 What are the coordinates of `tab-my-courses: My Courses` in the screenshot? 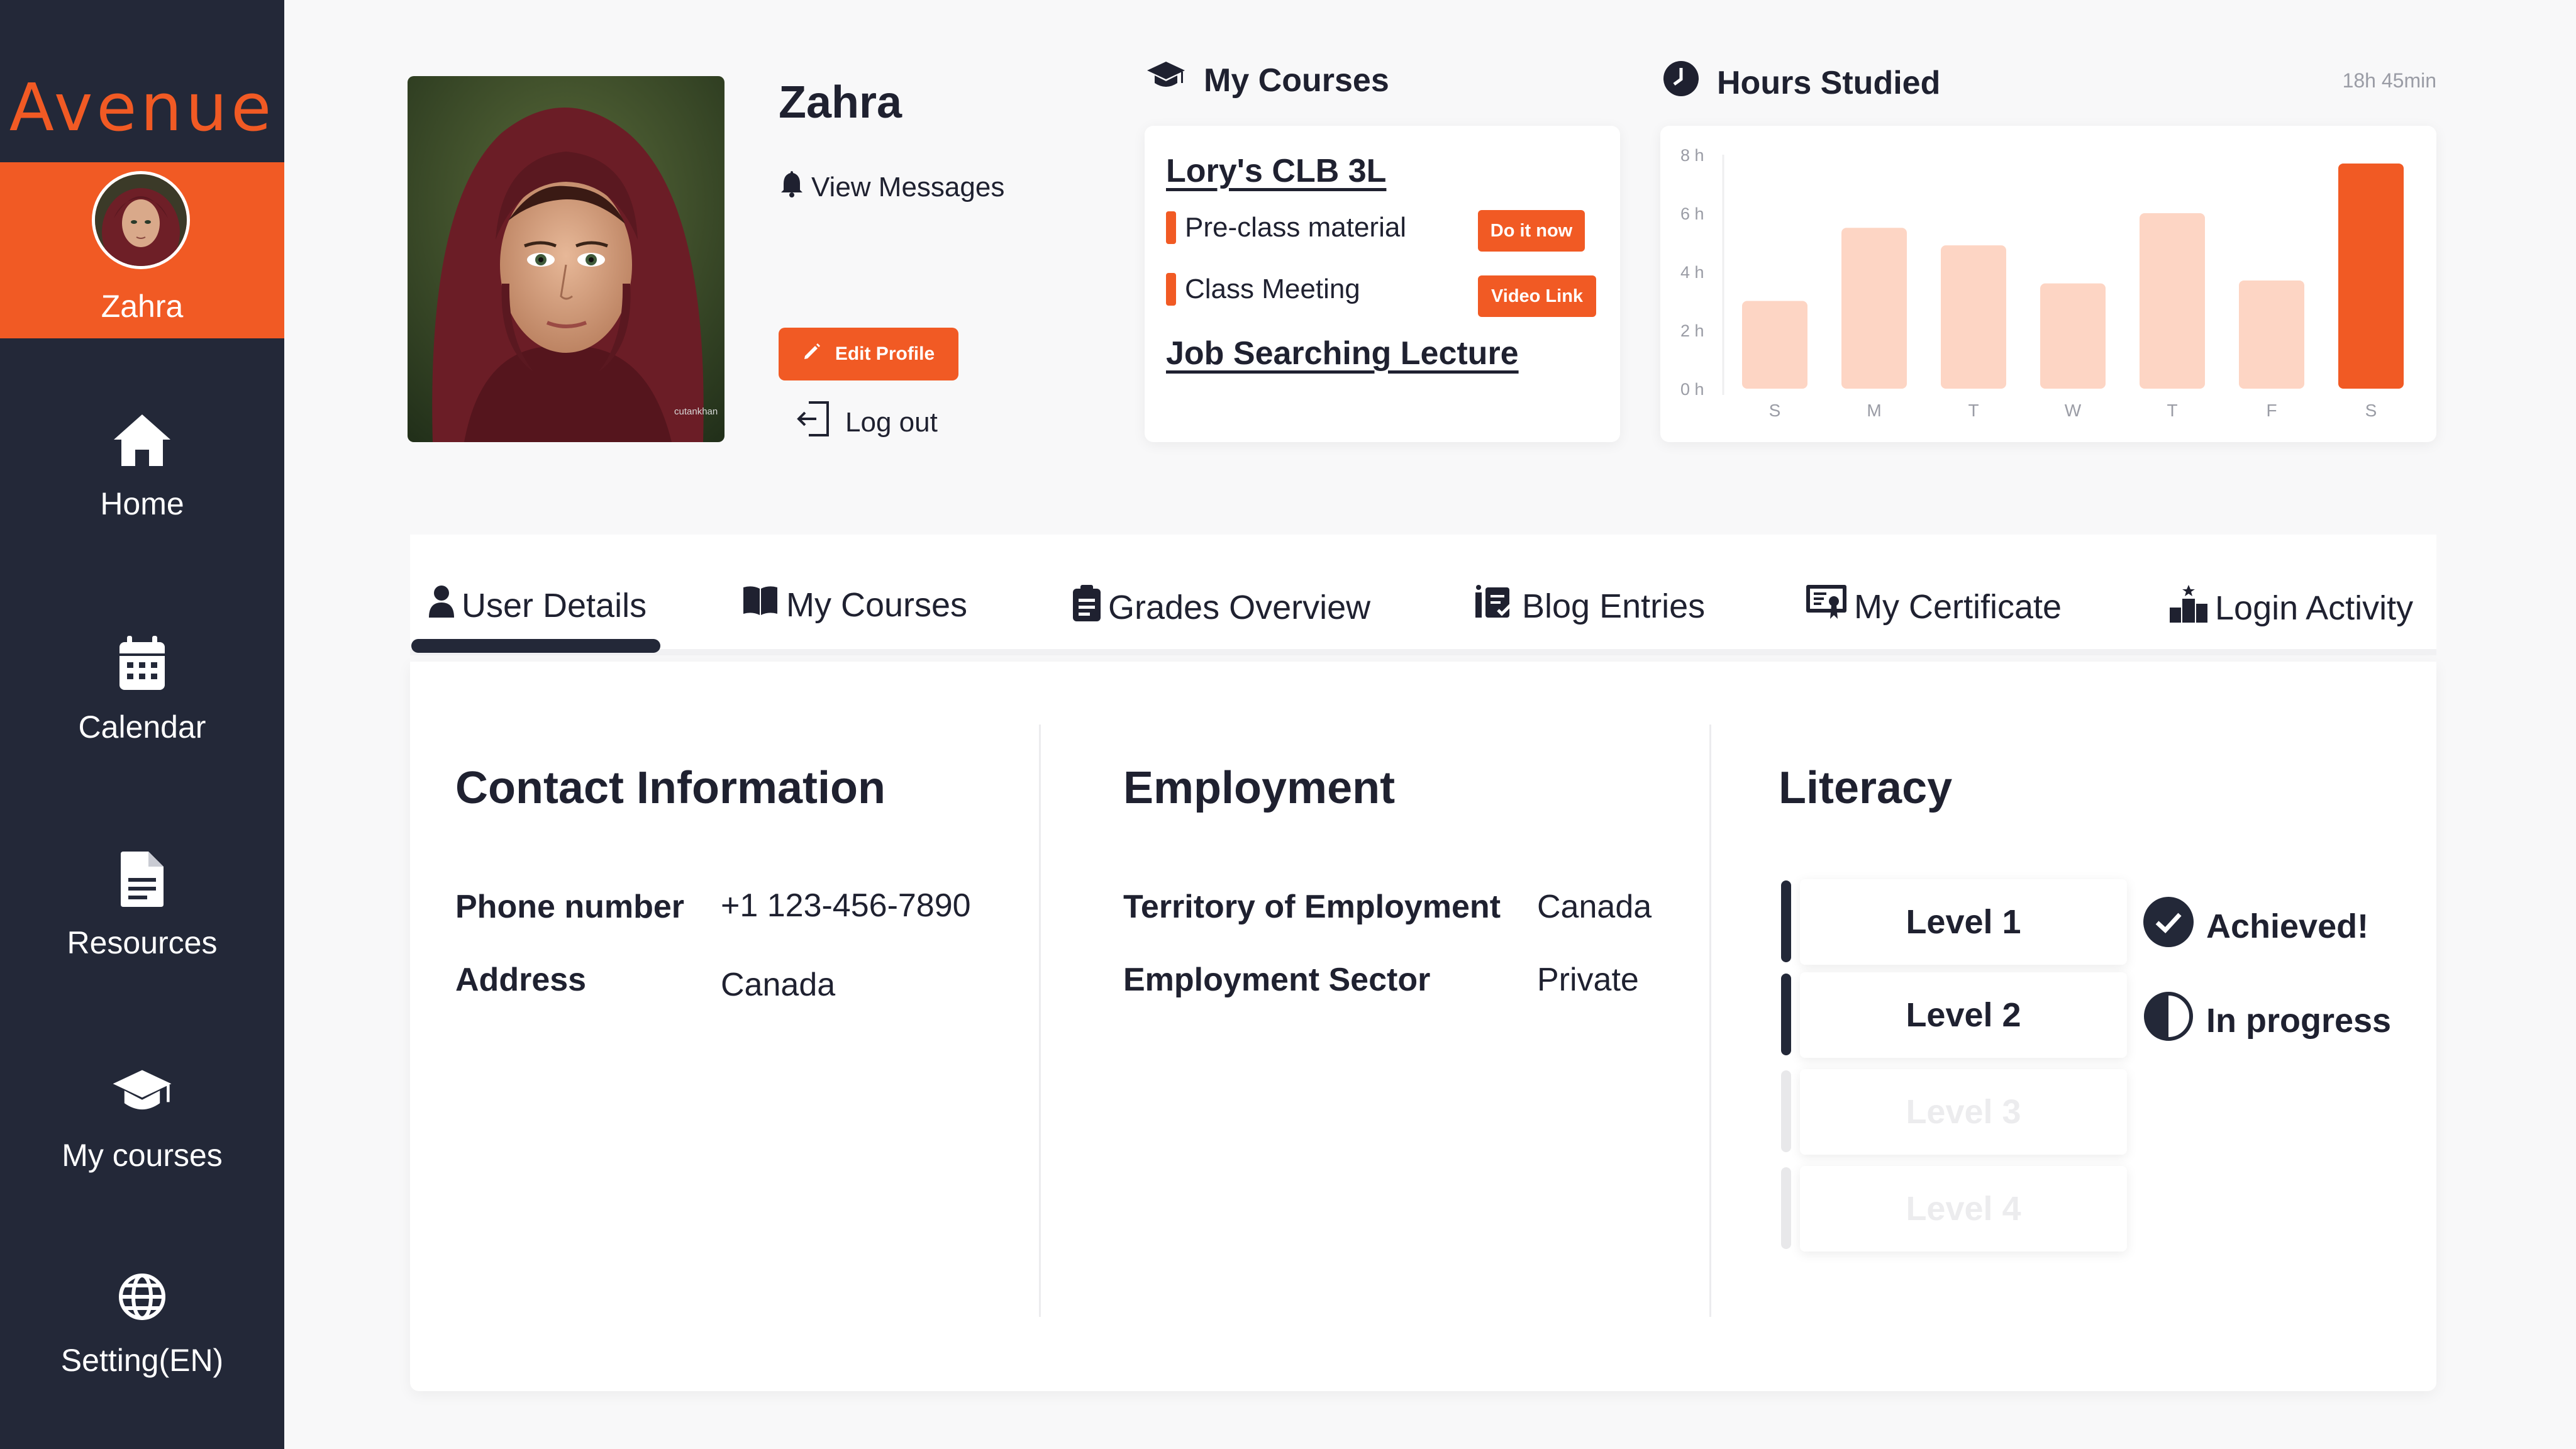 It's located at (854, 605).